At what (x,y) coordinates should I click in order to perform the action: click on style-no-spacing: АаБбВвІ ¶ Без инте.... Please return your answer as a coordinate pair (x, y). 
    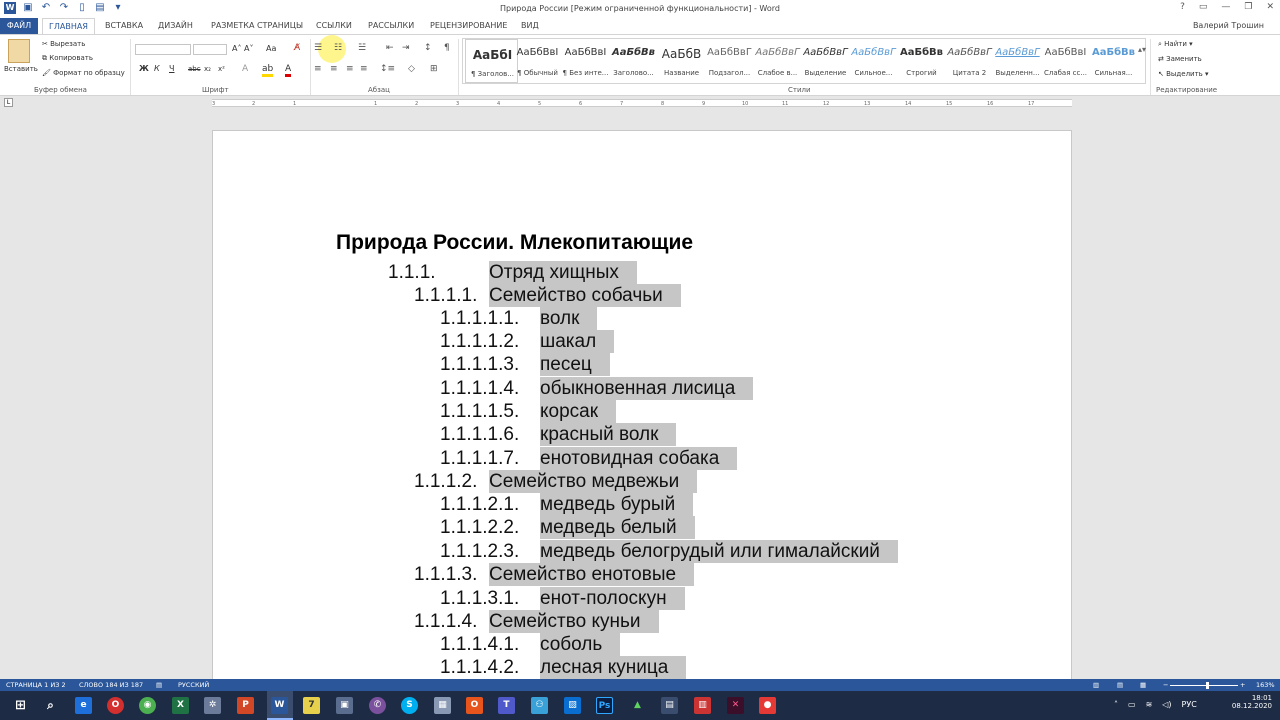
    Looking at the image, I should click on (585, 61).